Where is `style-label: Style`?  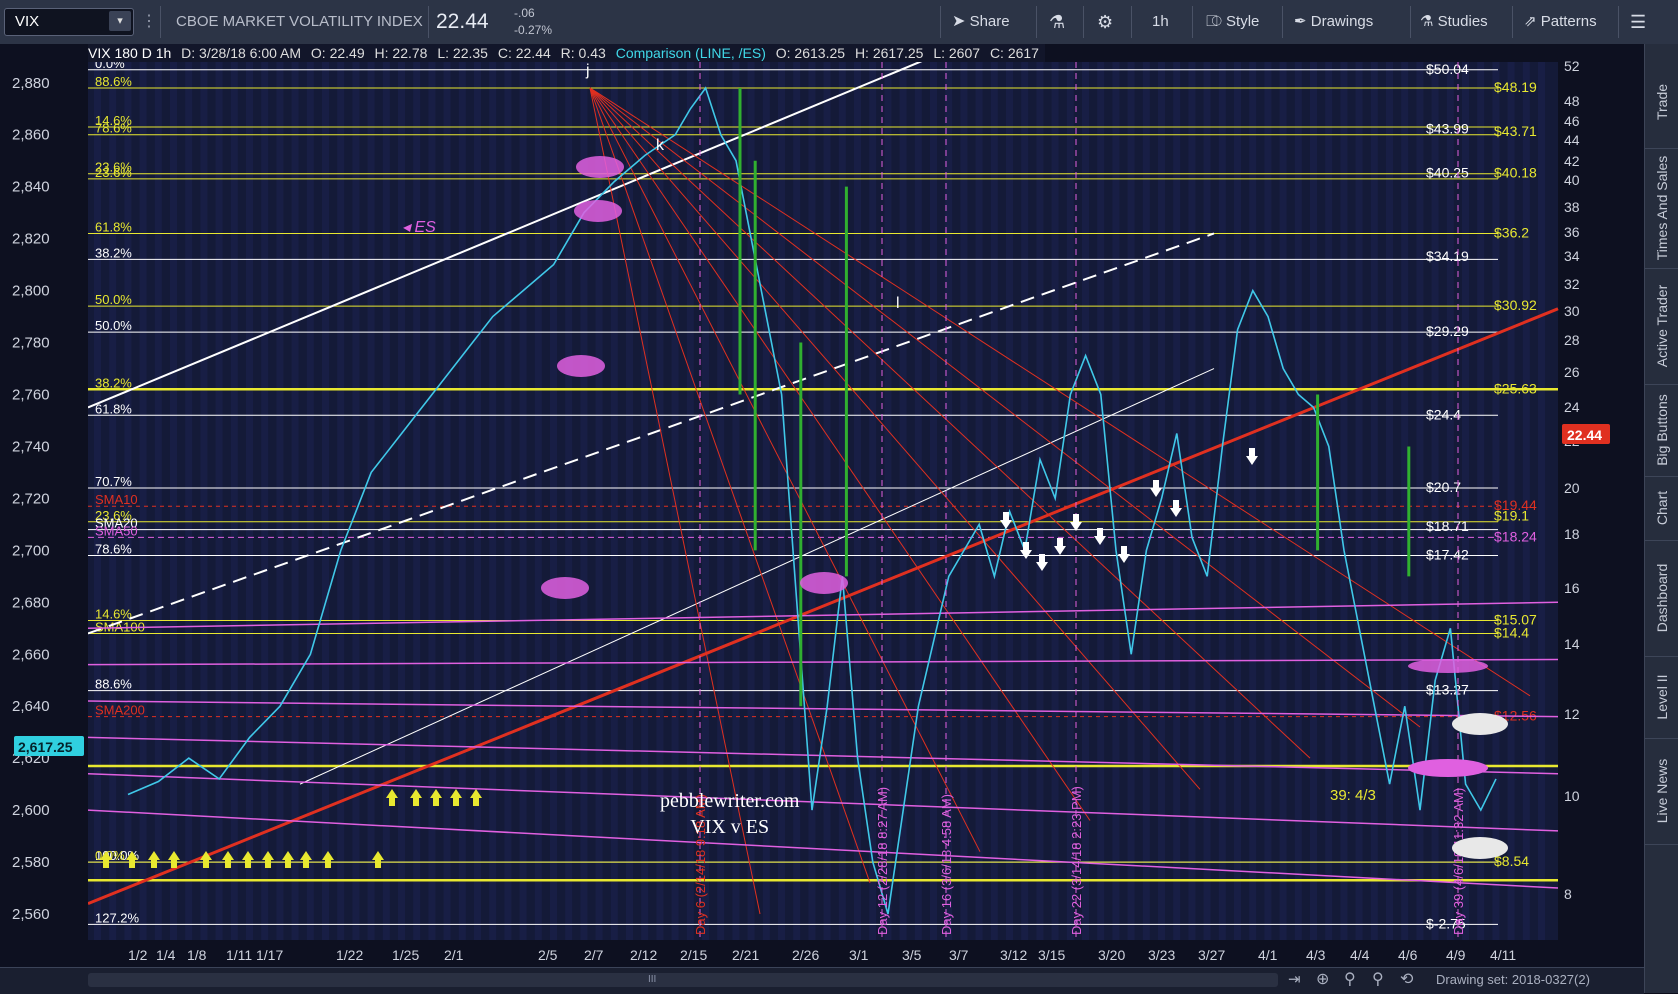 style-label: Style is located at coordinates (1243, 21).